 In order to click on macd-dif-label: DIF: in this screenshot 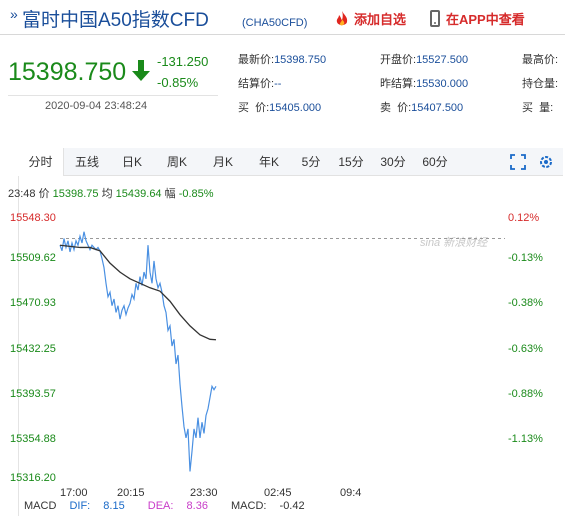, I will do `click(80, 506)`.